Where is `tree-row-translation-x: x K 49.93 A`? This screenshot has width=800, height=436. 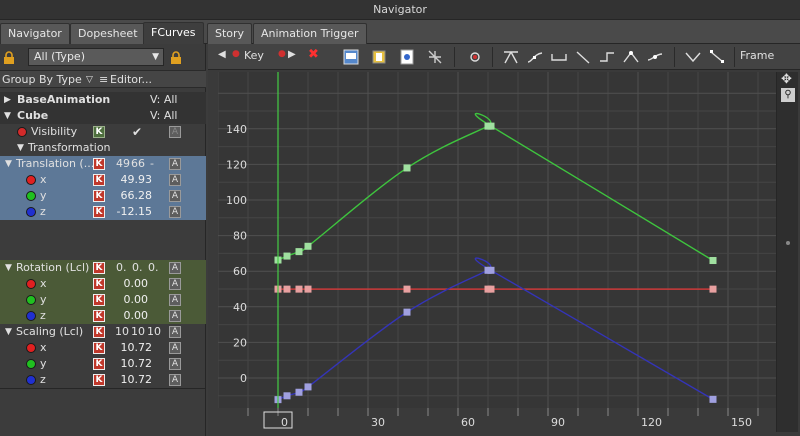 tree-row-translation-x: x K 49.93 A is located at coordinates (103, 180).